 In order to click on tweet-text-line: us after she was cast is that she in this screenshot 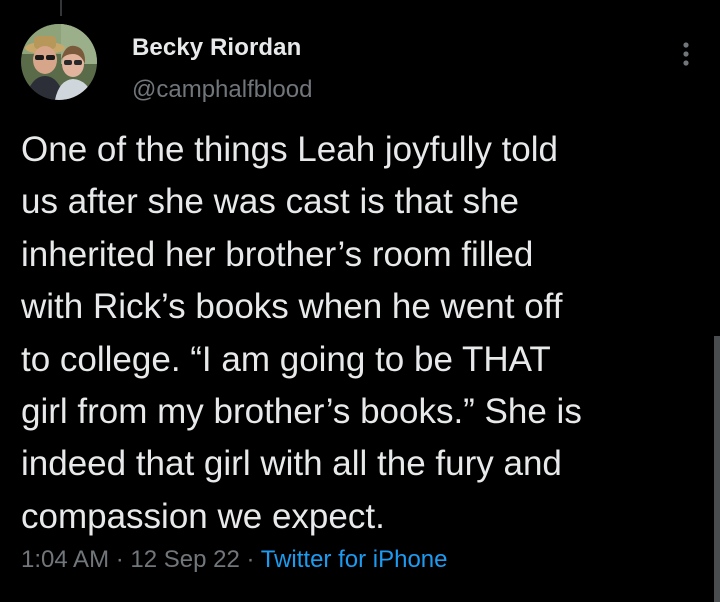, I will do `click(270, 202)`.